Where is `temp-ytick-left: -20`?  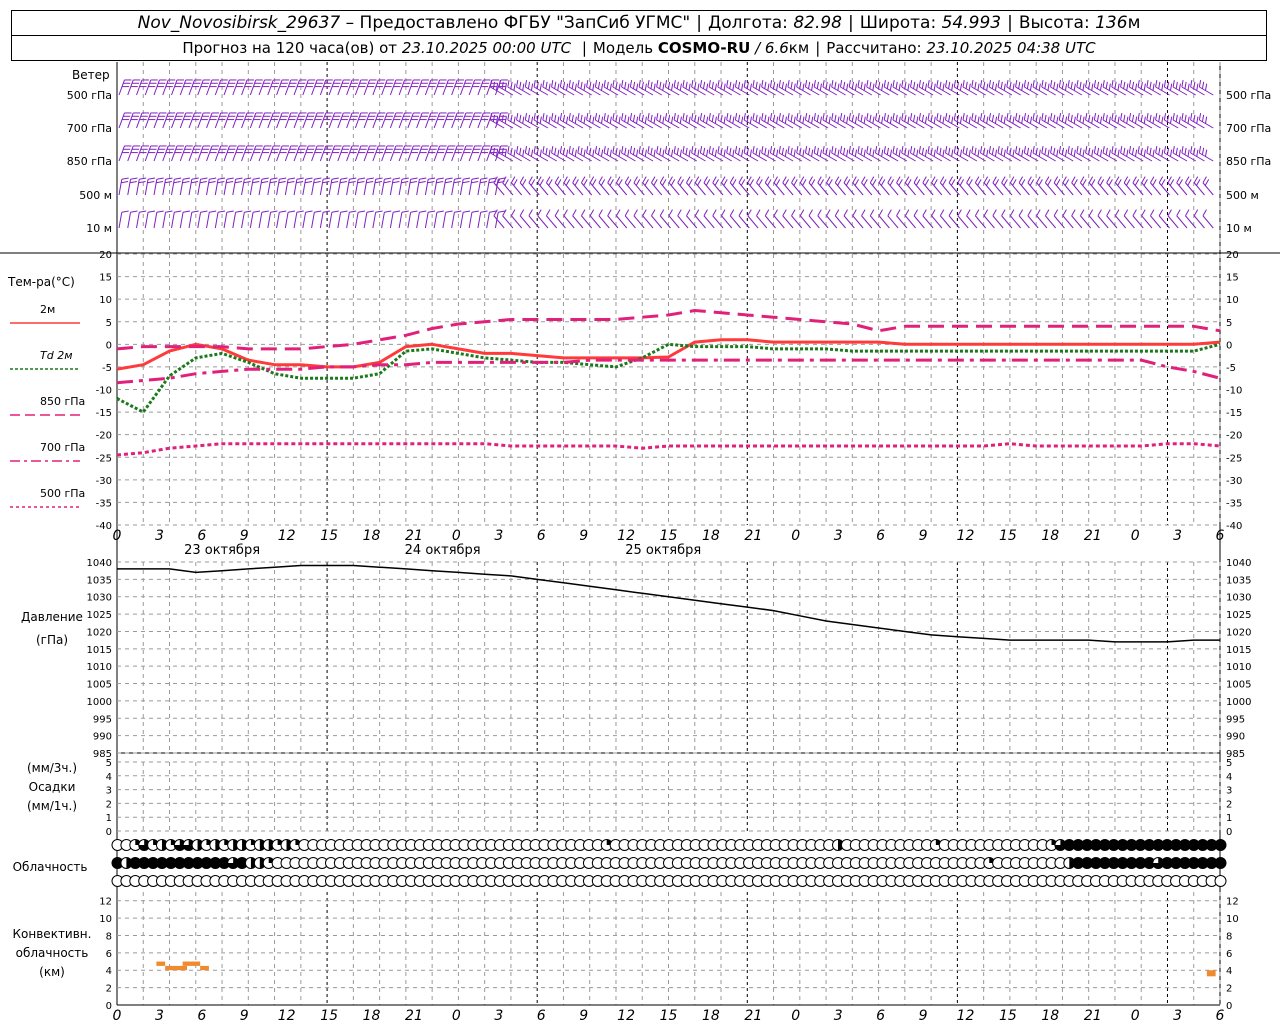
temp-ytick-left: -20 is located at coordinates (104, 436).